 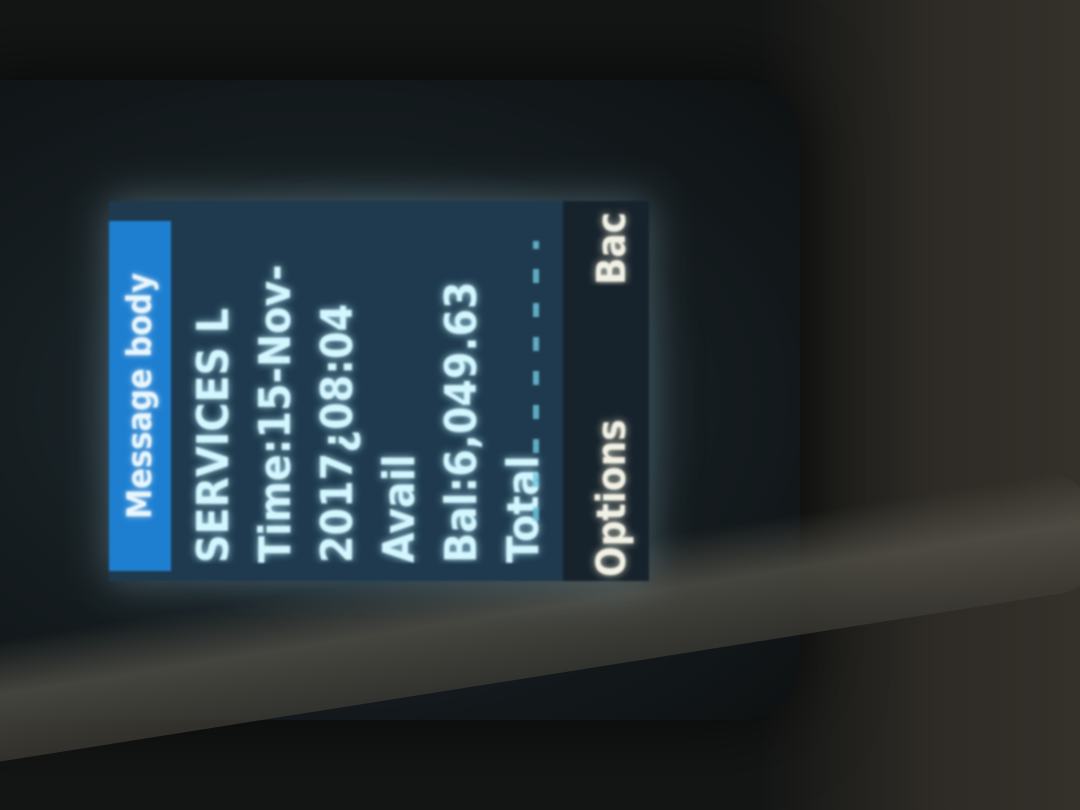 I want to click on message-line: Avail, so click(x=399, y=508).